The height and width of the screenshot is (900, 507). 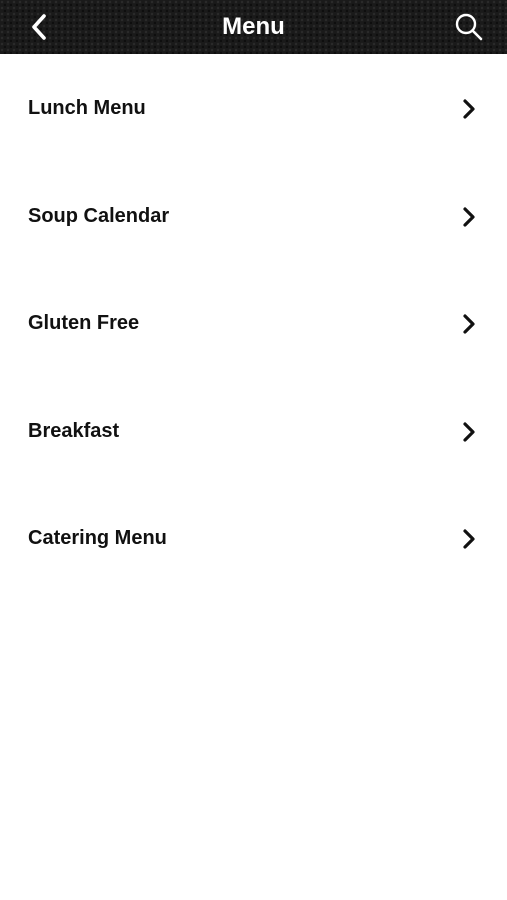 I want to click on chevron-left-icon, so click(x=39, y=27).